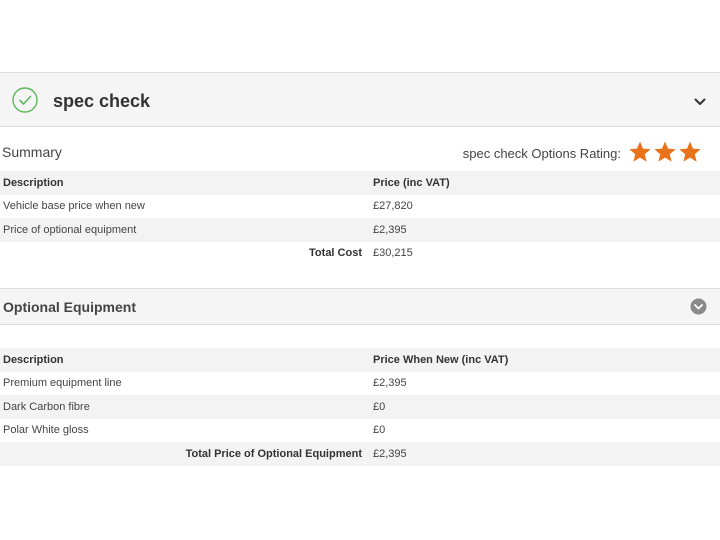 This screenshot has width=720, height=540. What do you see at coordinates (393, 206) in the screenshot?
I see `row-price: £27,820` at bounding box center [393, 206].